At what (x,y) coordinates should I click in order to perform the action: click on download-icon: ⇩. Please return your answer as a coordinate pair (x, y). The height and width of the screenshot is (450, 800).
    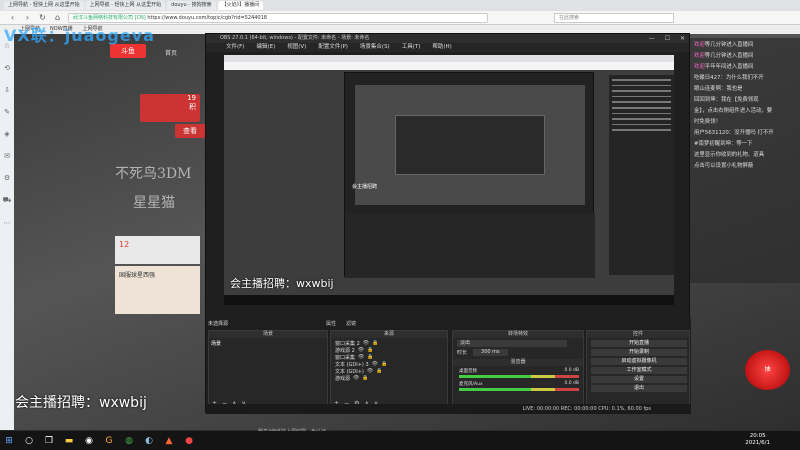
    Looking at the image, I should click on (7, 90).